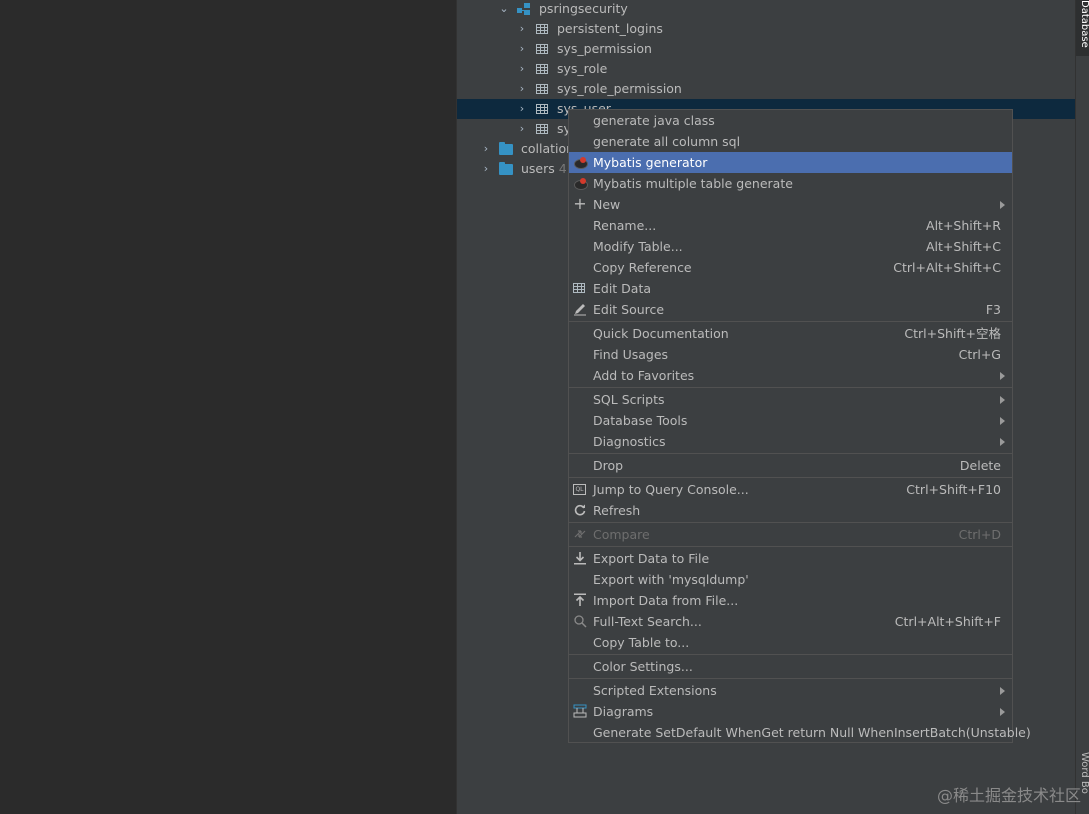 Image resolution: width=1089 pixels, height=814 pixels. I want to click on menu-item-modify-table: Modify Table... Alt+Shift+C, so click(790, 246).